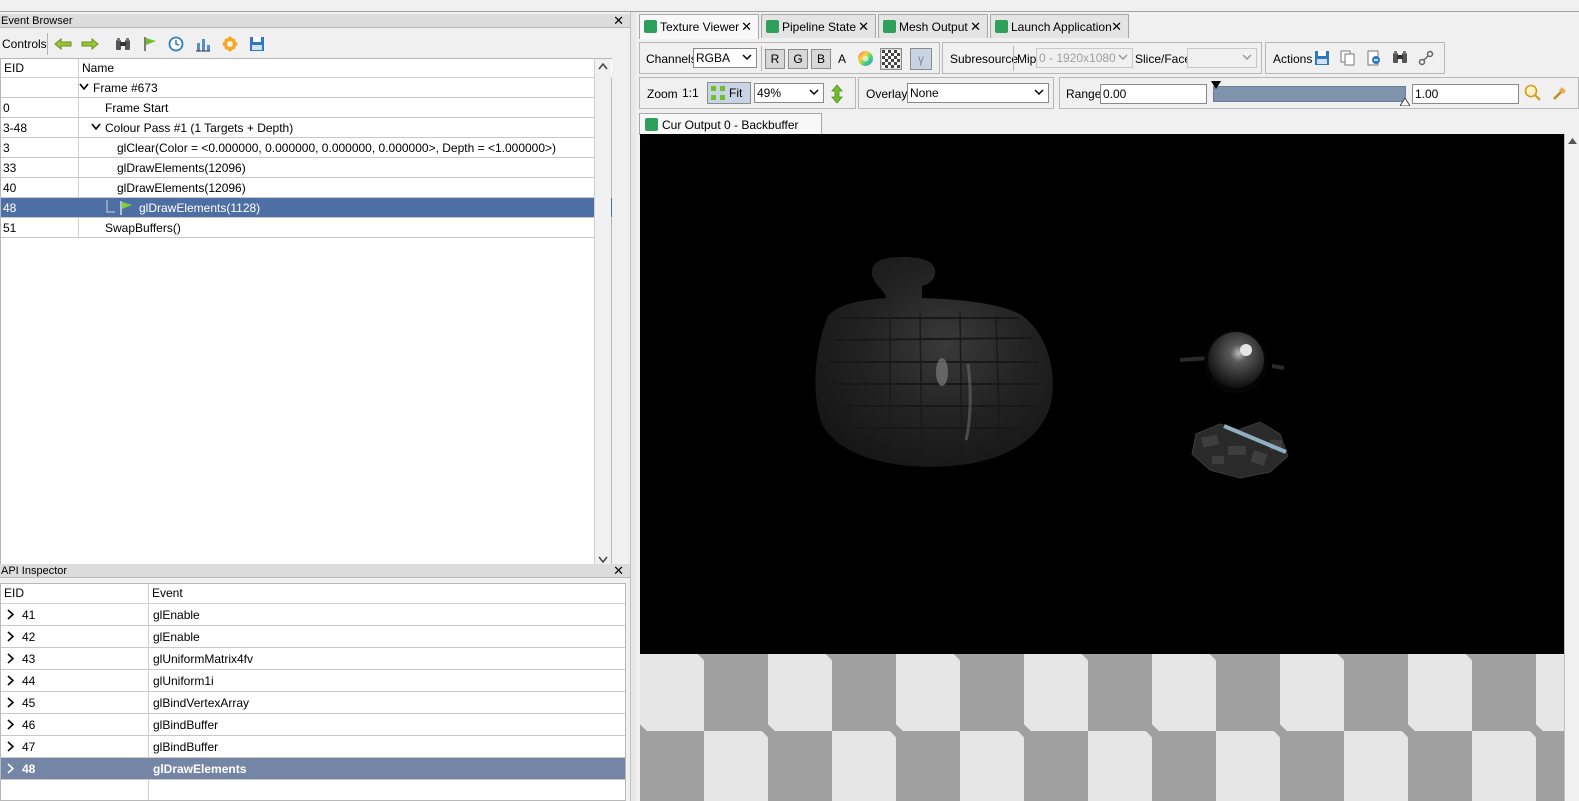  I want to click on overlay-select: None, so click(978, 93).